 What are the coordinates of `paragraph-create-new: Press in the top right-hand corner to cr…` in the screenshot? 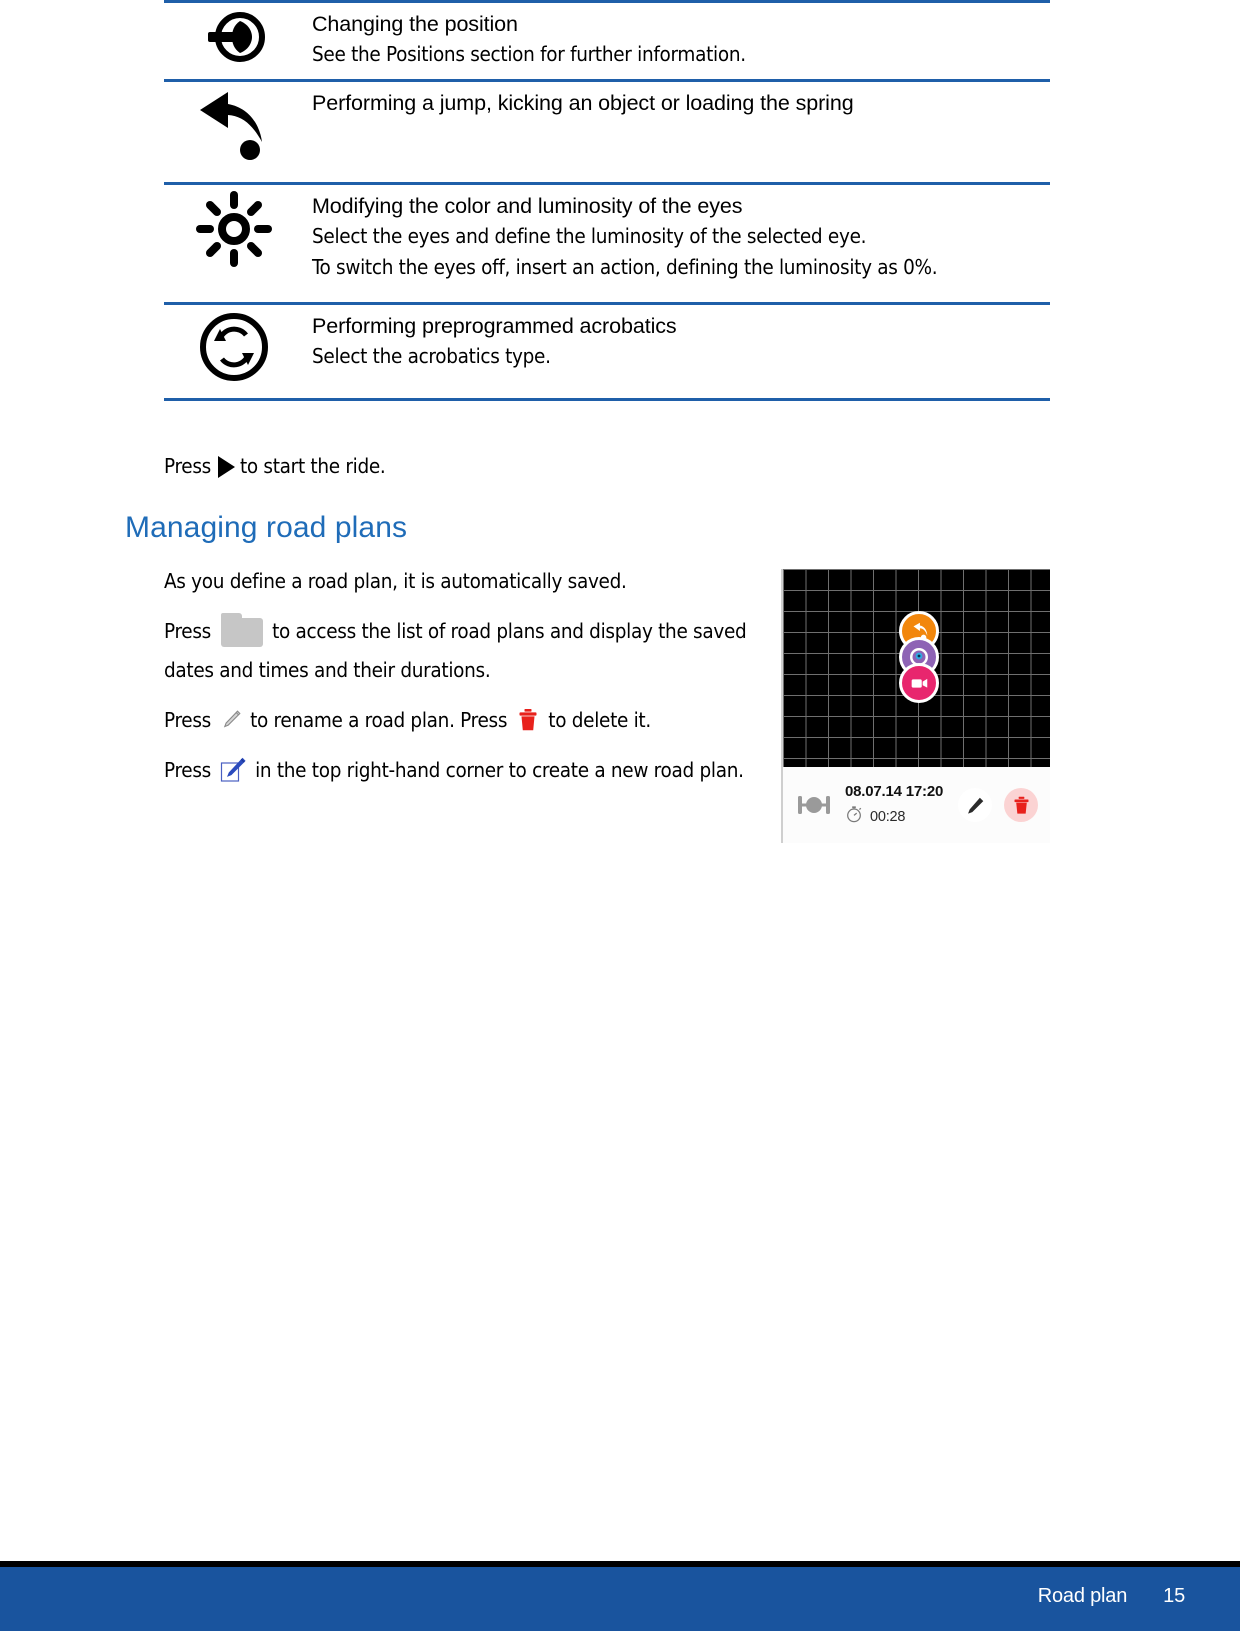 It's located at (460, 770).